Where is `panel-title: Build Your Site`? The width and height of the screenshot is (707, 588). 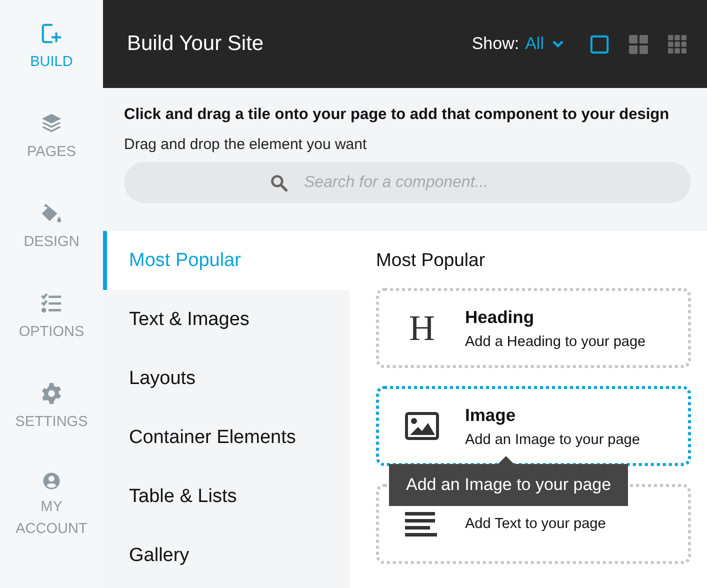 panel-title: Build Your Site is located at coordinates (196, 44).